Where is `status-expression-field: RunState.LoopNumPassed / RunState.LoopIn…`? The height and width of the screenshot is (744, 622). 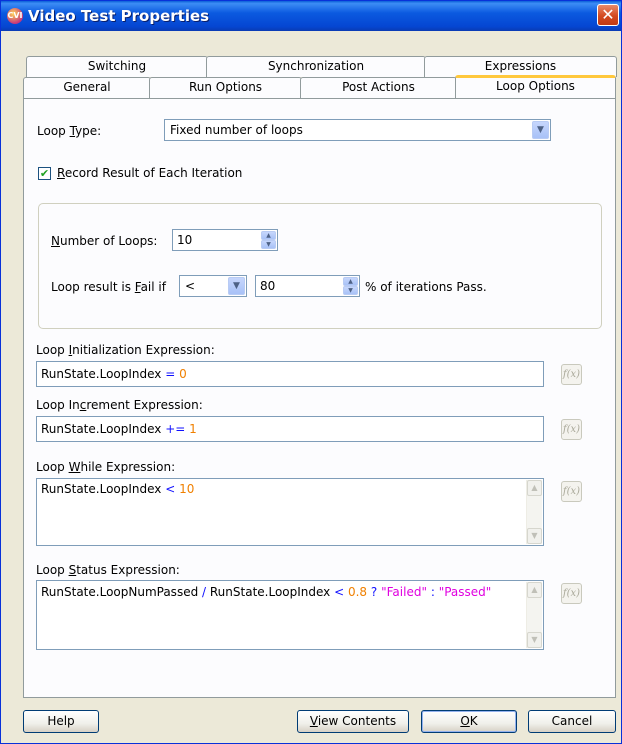
status-expression-field: RunState.LoopNumPassed / RunState.LoopIn… is located at coordinates (290, 615).